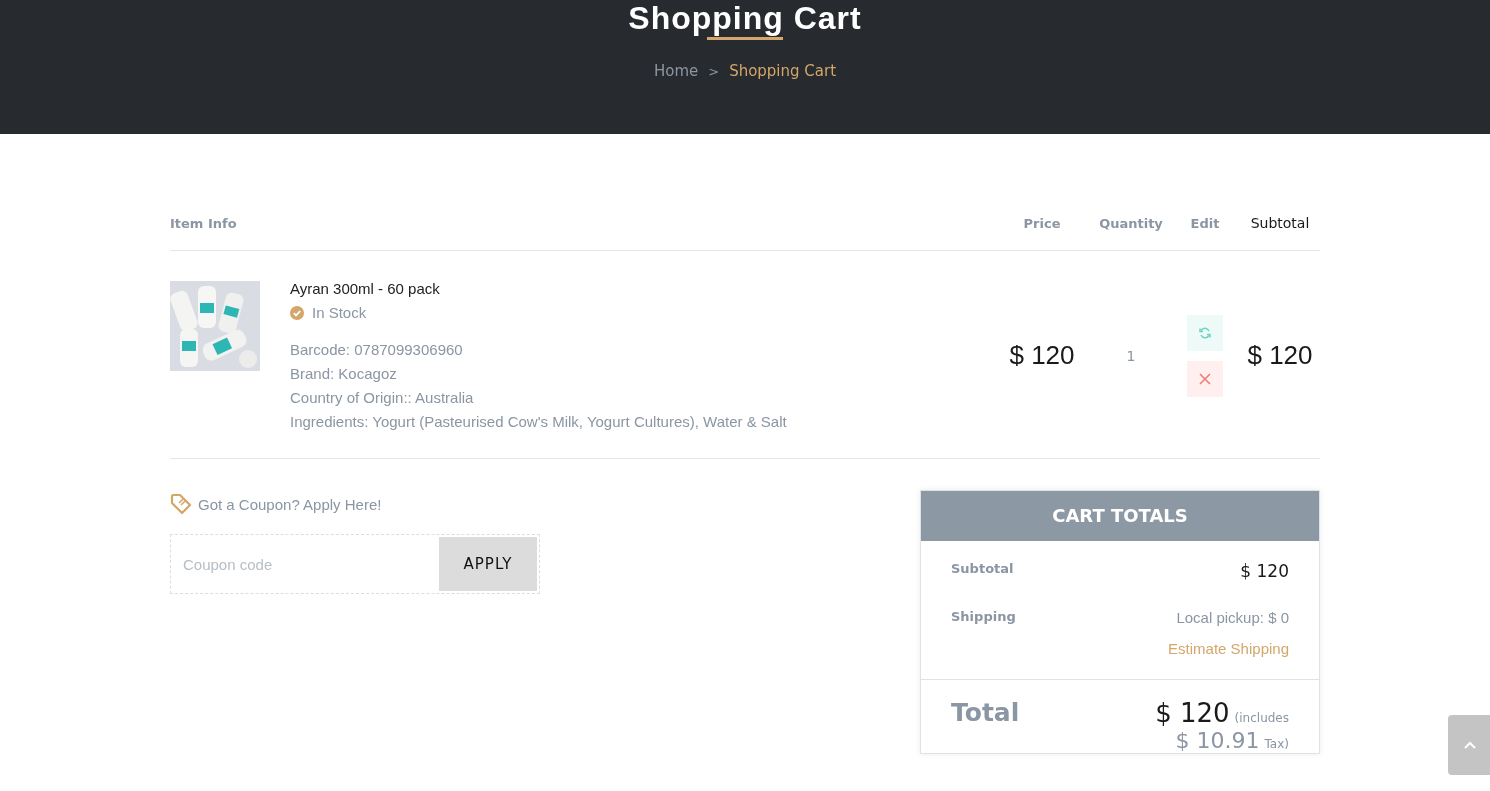 The image size is (1490, 791). Describe the element at coordinates (745, 18) in the screenshot. I see `page-title: Shopping Cart` at that location.